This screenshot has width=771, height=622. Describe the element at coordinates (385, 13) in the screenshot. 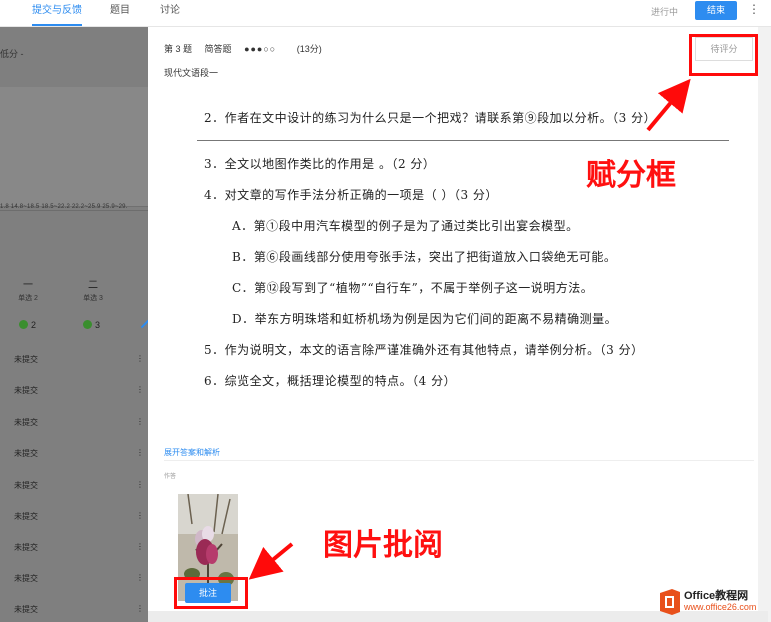

I see `top-bar: 提交与反馈 题目 讨论 进行中 结束 ⋮` at that location.